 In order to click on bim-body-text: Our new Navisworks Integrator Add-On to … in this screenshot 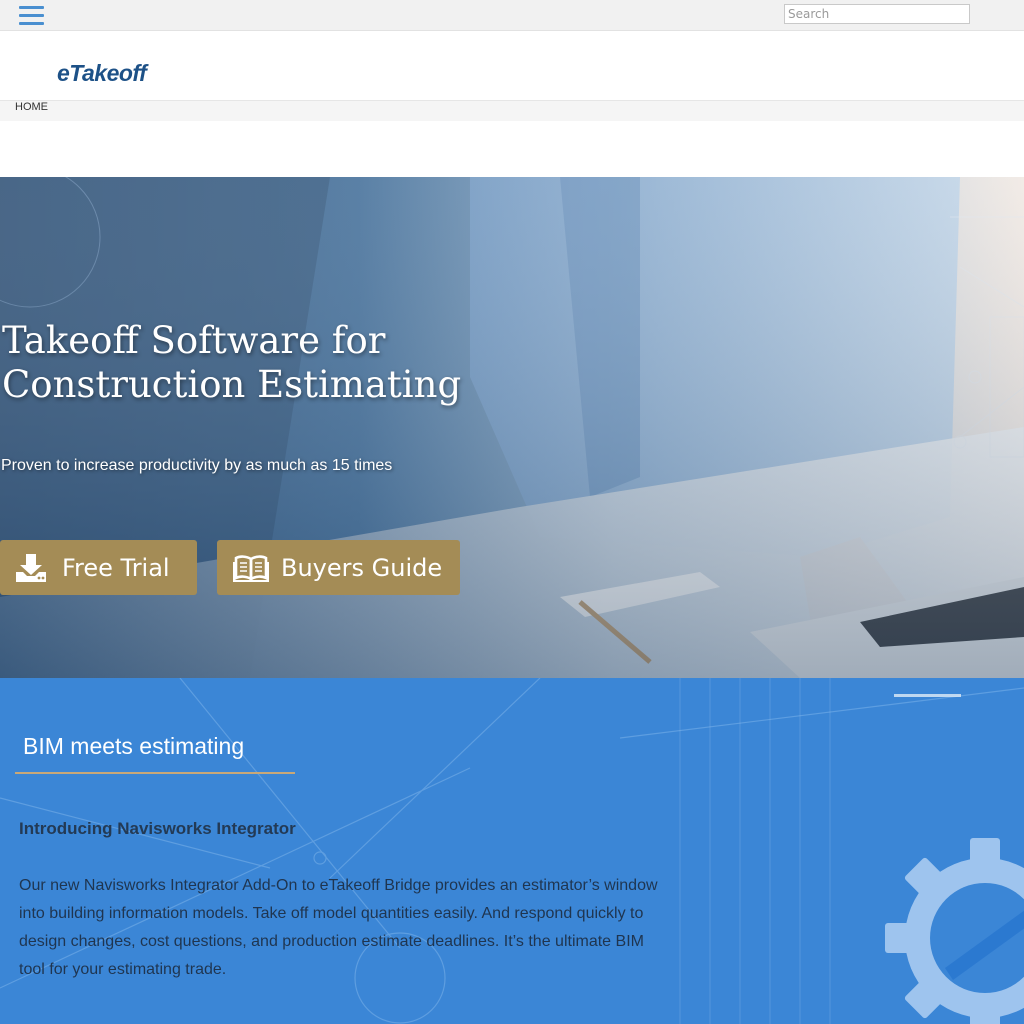, I will do `click(338, 927)`.